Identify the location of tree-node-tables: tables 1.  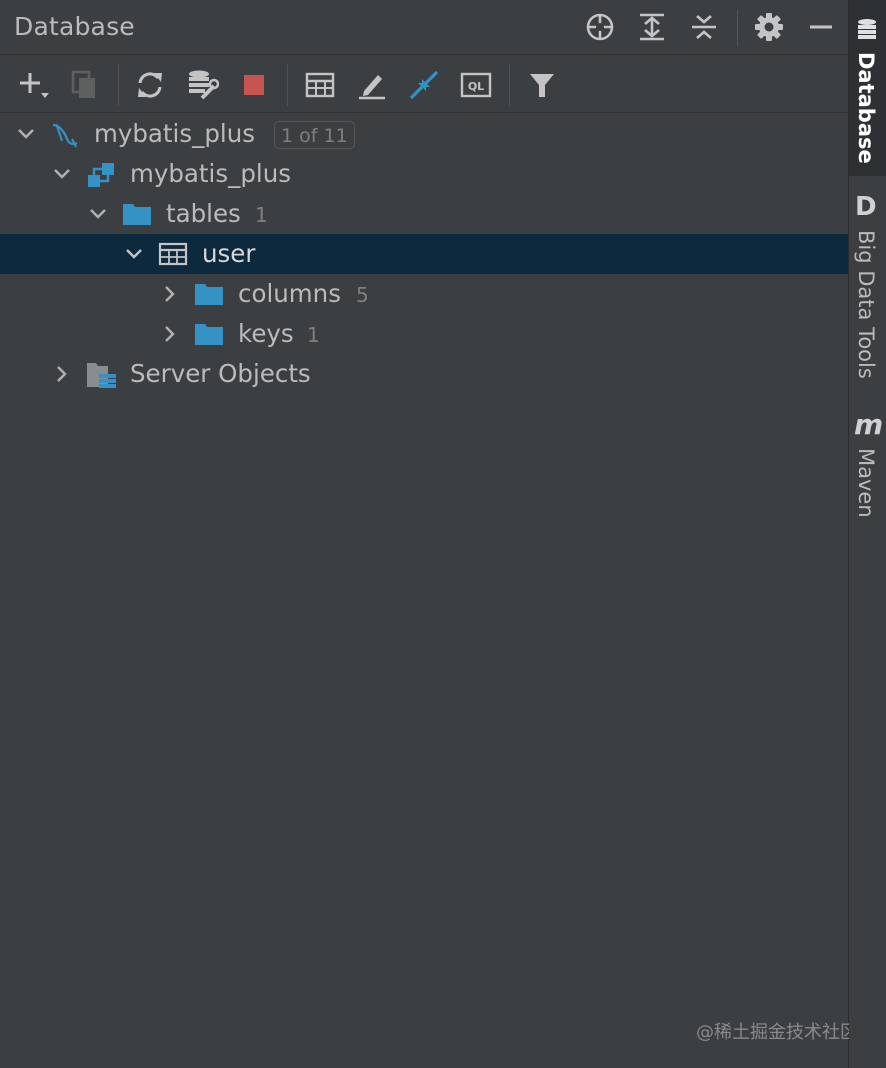
(424, 214).